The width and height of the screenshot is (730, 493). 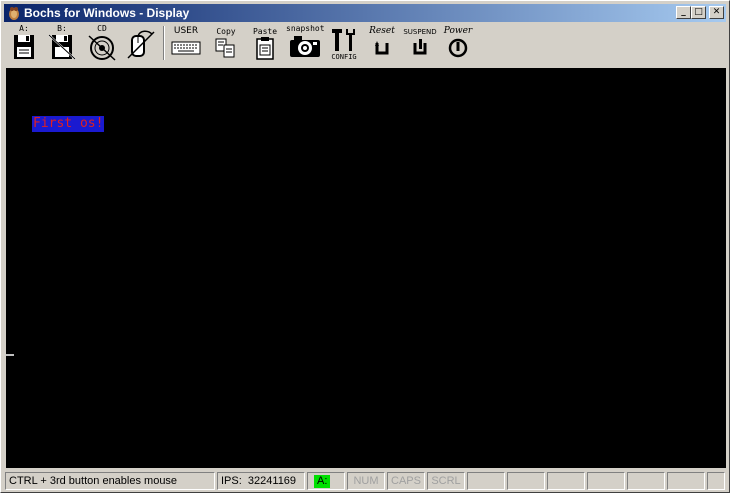 I want to click on cdrom-icon, so click(x=102, y=48).